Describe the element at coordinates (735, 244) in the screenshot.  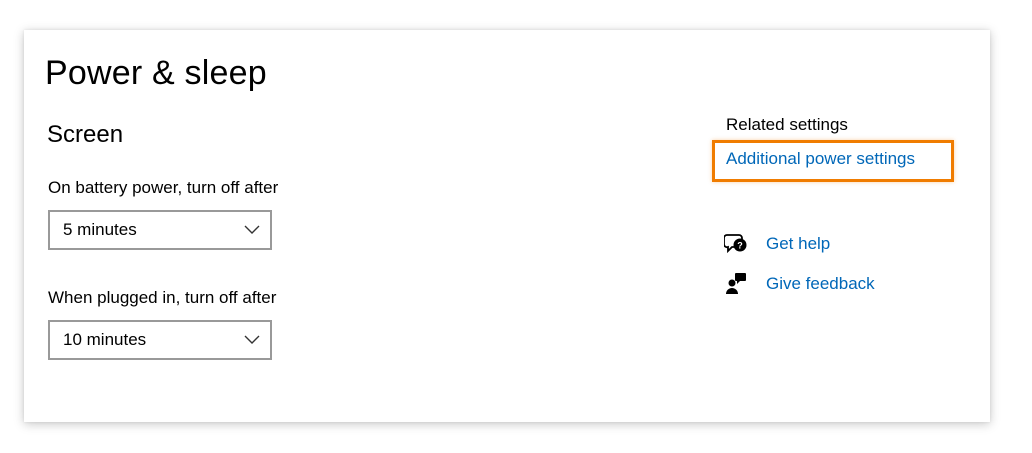
I see `chat-help-icon: ?` at that location.